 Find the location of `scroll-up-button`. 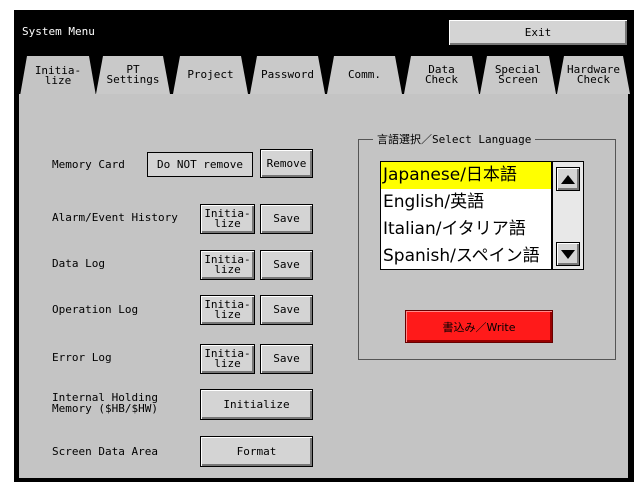

scroll-up-button is located at coordinates (568, 179).